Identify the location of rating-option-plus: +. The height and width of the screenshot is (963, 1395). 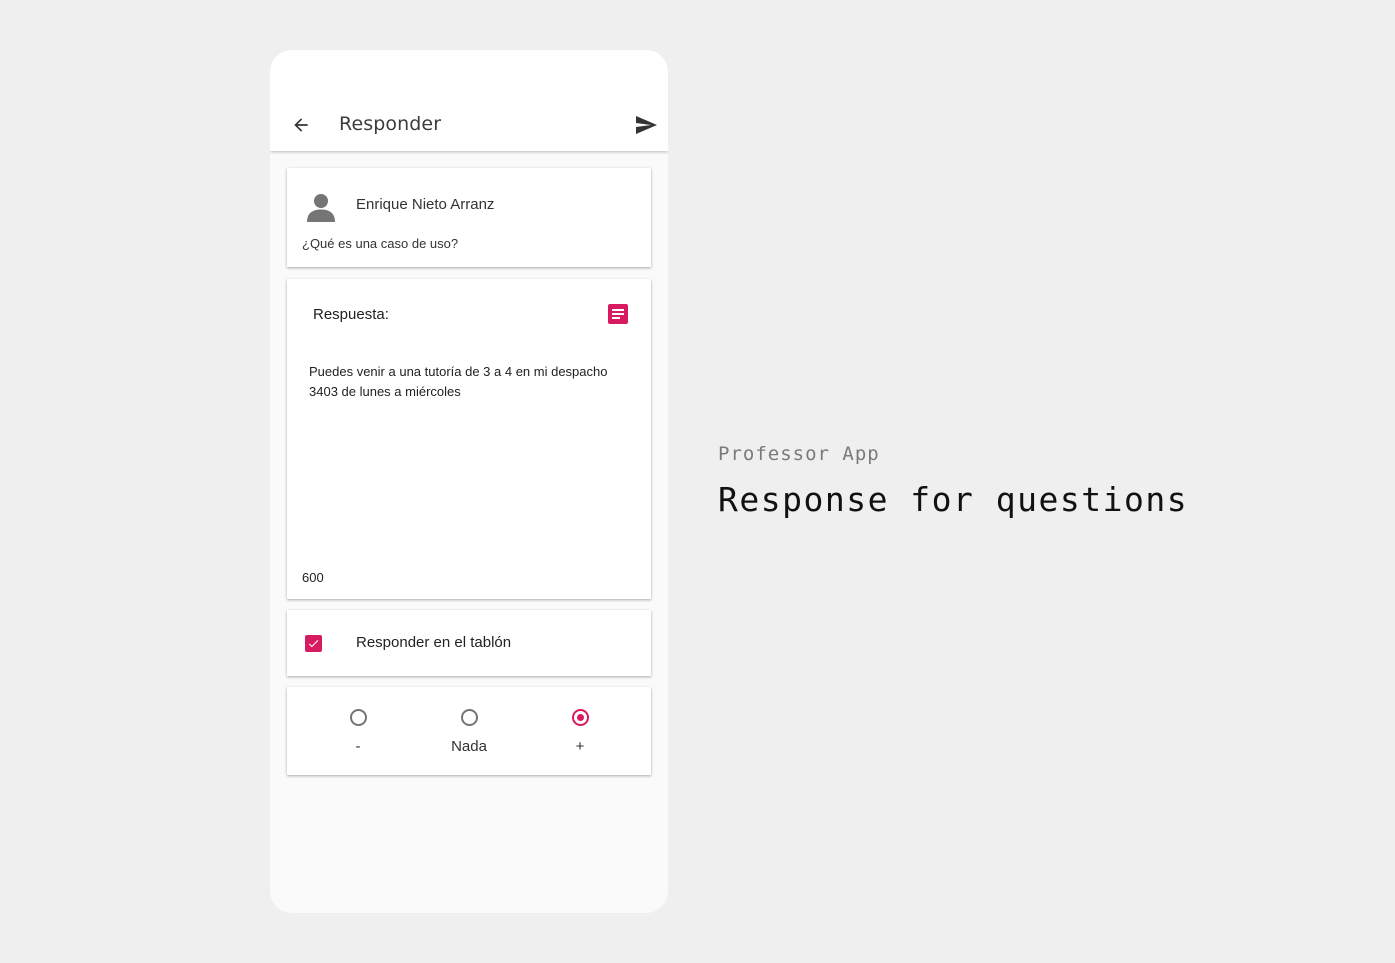
(580, 732).